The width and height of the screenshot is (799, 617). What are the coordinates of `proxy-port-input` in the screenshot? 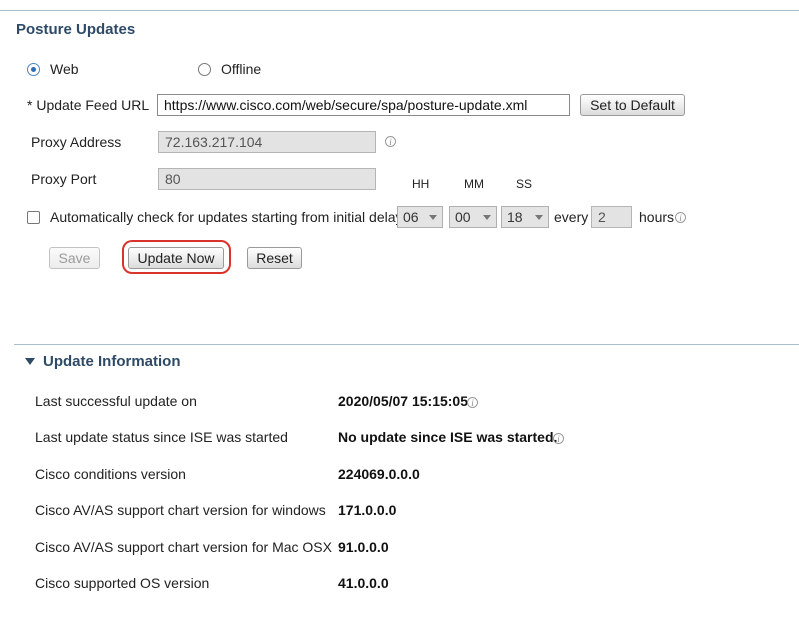 It's located at (267, 179).